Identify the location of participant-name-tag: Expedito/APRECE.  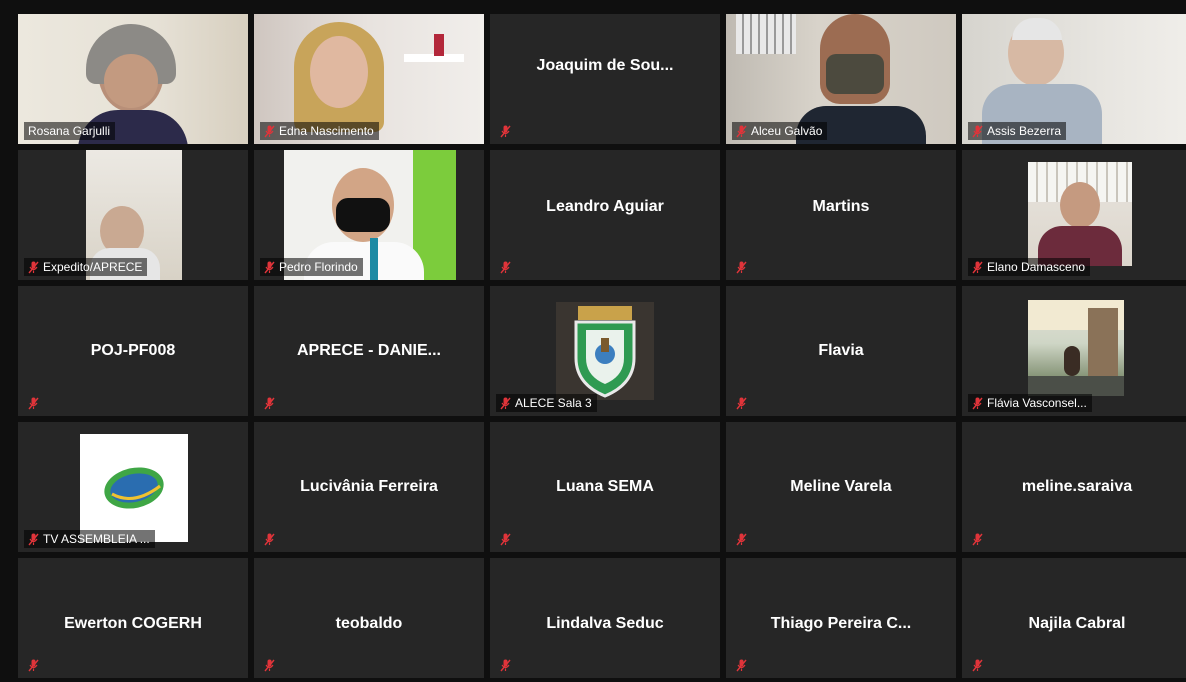
(86, 267).